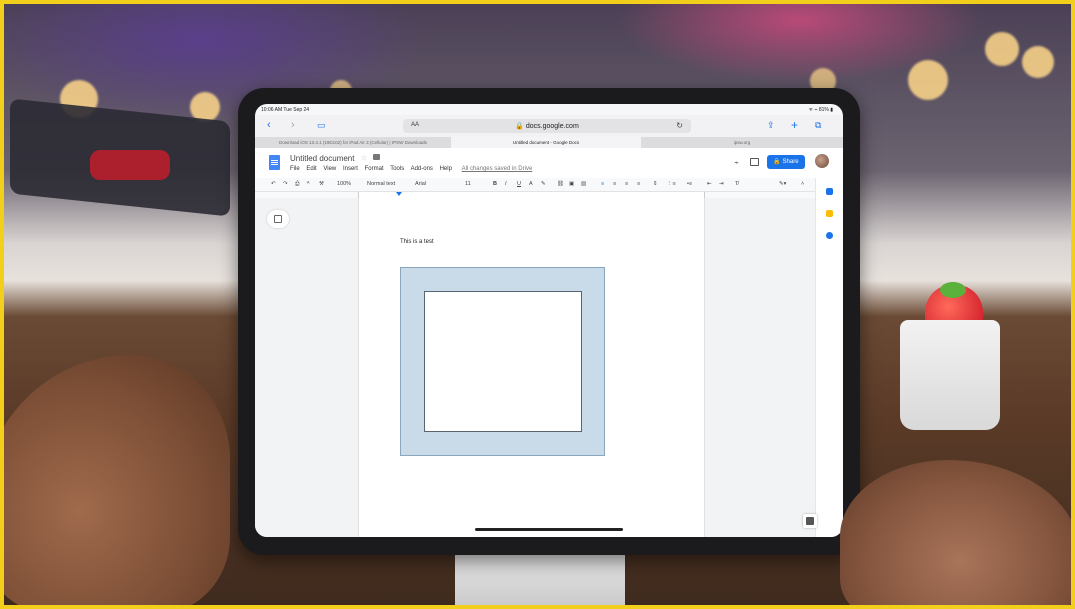  I want to click on tab-ipsw-org: ipsw.org, so click(742, 142).